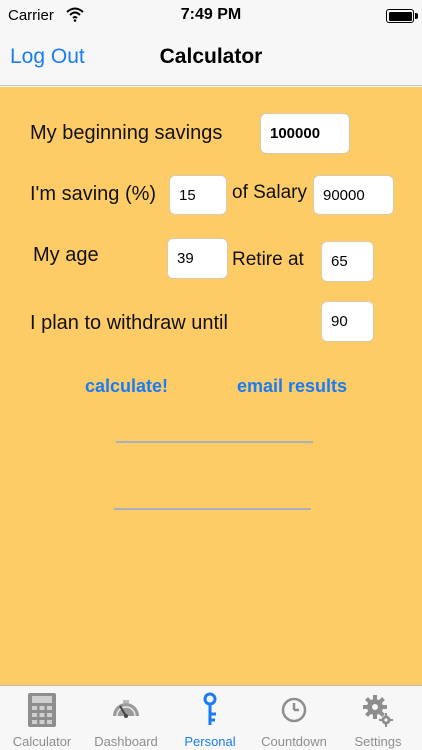 This screenshot has height=750, width=422. I want to click on retire-at-label: Retire at, so click(268, 259).